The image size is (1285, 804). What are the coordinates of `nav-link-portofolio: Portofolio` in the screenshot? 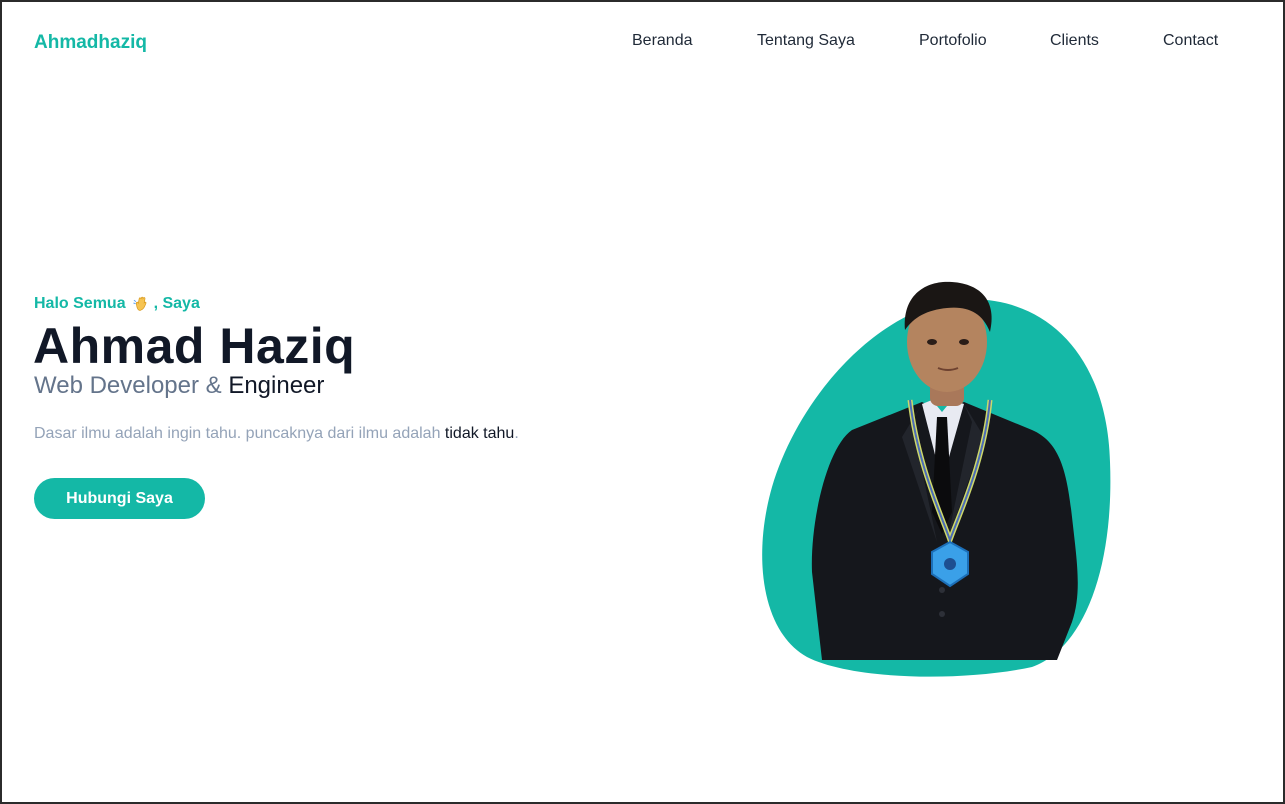 It's located at (953, 41).